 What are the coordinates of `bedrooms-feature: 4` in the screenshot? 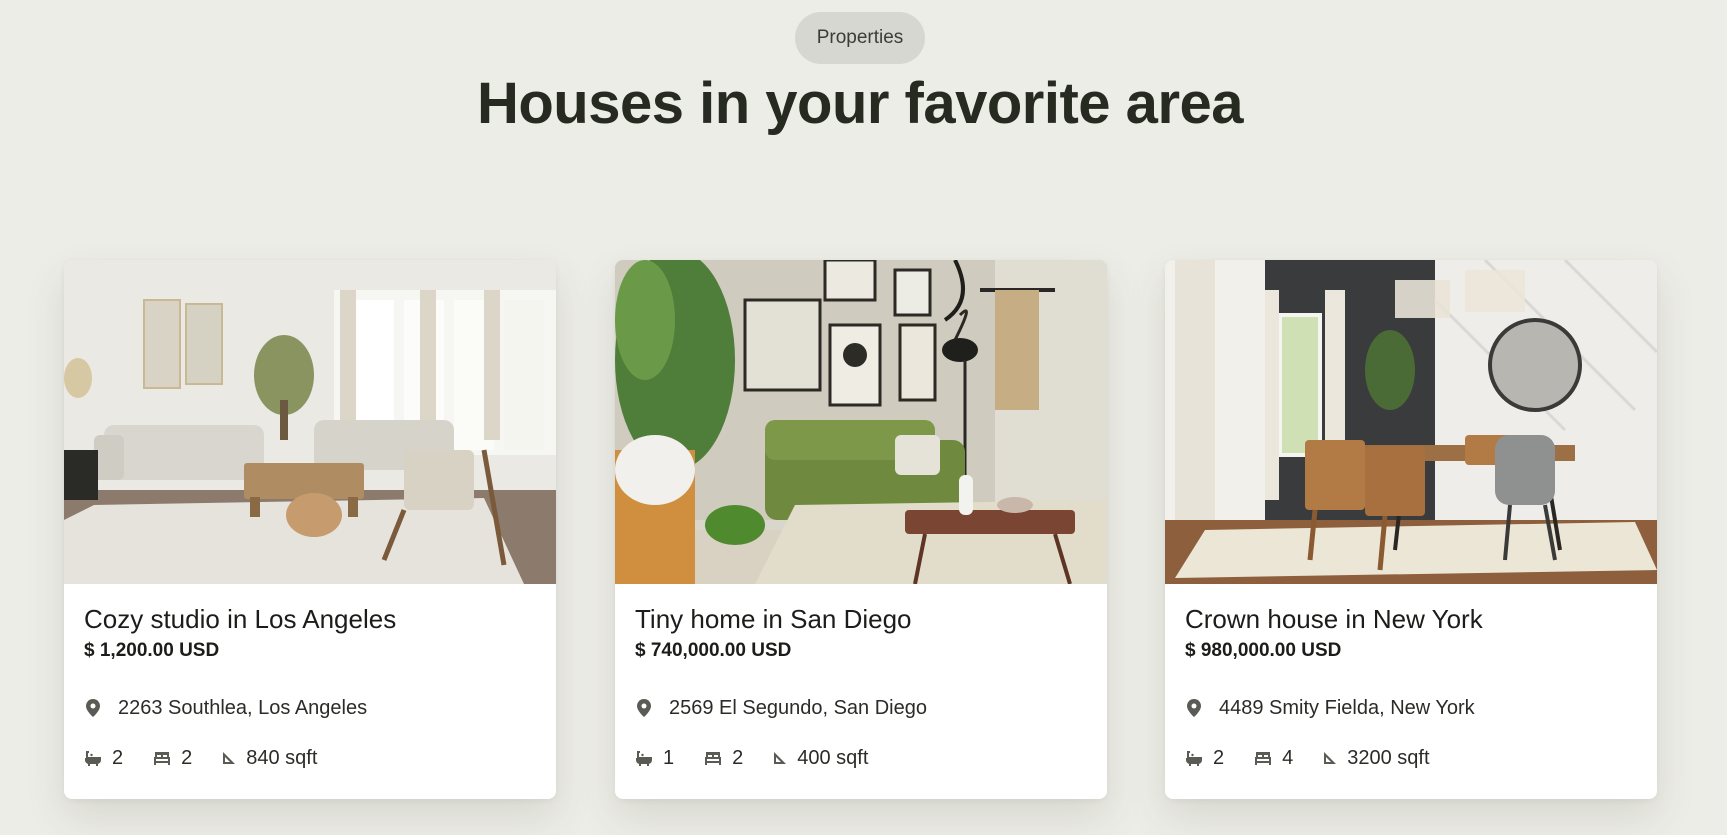 It's located at (1273, 758).